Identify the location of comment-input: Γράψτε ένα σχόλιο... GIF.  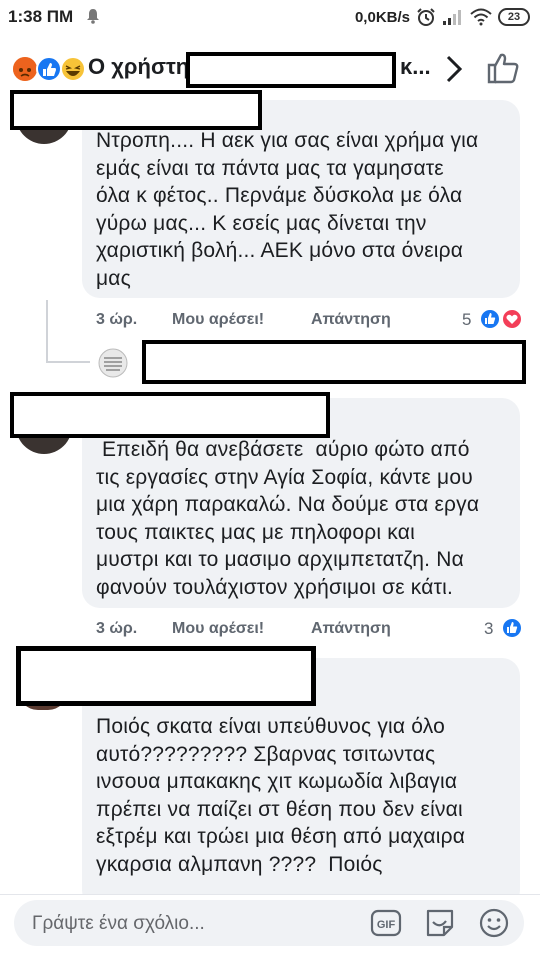
(269, 923).